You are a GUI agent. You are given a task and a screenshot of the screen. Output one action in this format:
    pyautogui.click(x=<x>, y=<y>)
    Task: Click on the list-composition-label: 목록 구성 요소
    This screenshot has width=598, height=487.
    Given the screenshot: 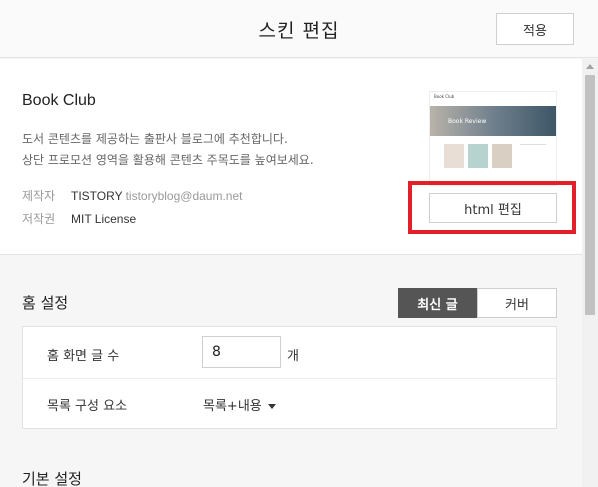 What is the action you would take?
    pyautogui.click(x=87, y=406)
    